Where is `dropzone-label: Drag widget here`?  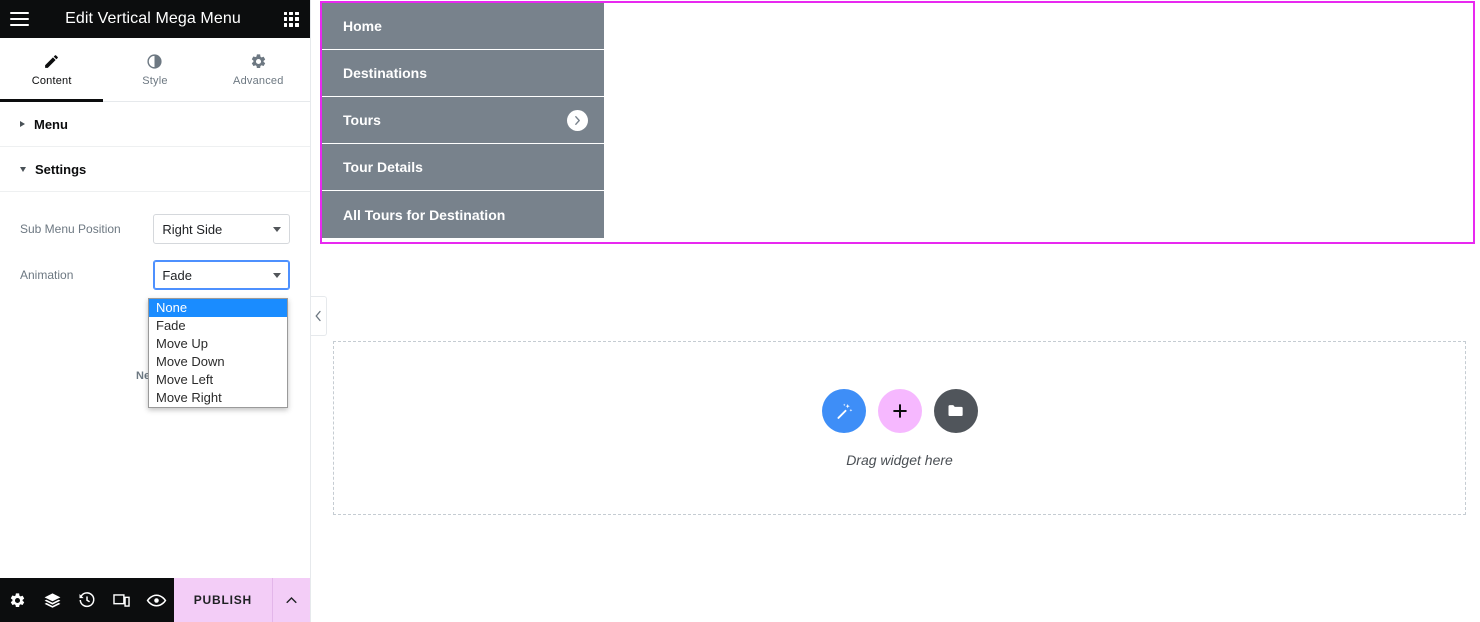
dropzone-label: Drag widget here is located at coordinates (899, 459).